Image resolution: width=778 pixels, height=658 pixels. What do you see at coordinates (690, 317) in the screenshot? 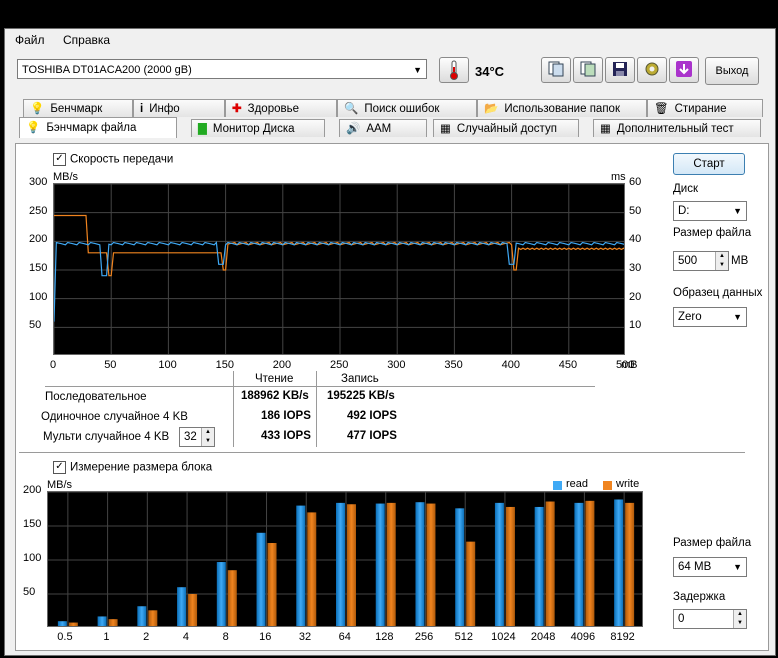
I see `pattern-select-value: Zero` at bounding box center [690, 317].